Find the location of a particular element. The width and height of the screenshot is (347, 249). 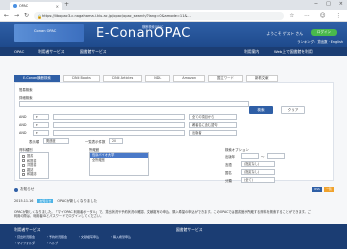

country-select: (指定なし) is located at coordinates (258, 172).